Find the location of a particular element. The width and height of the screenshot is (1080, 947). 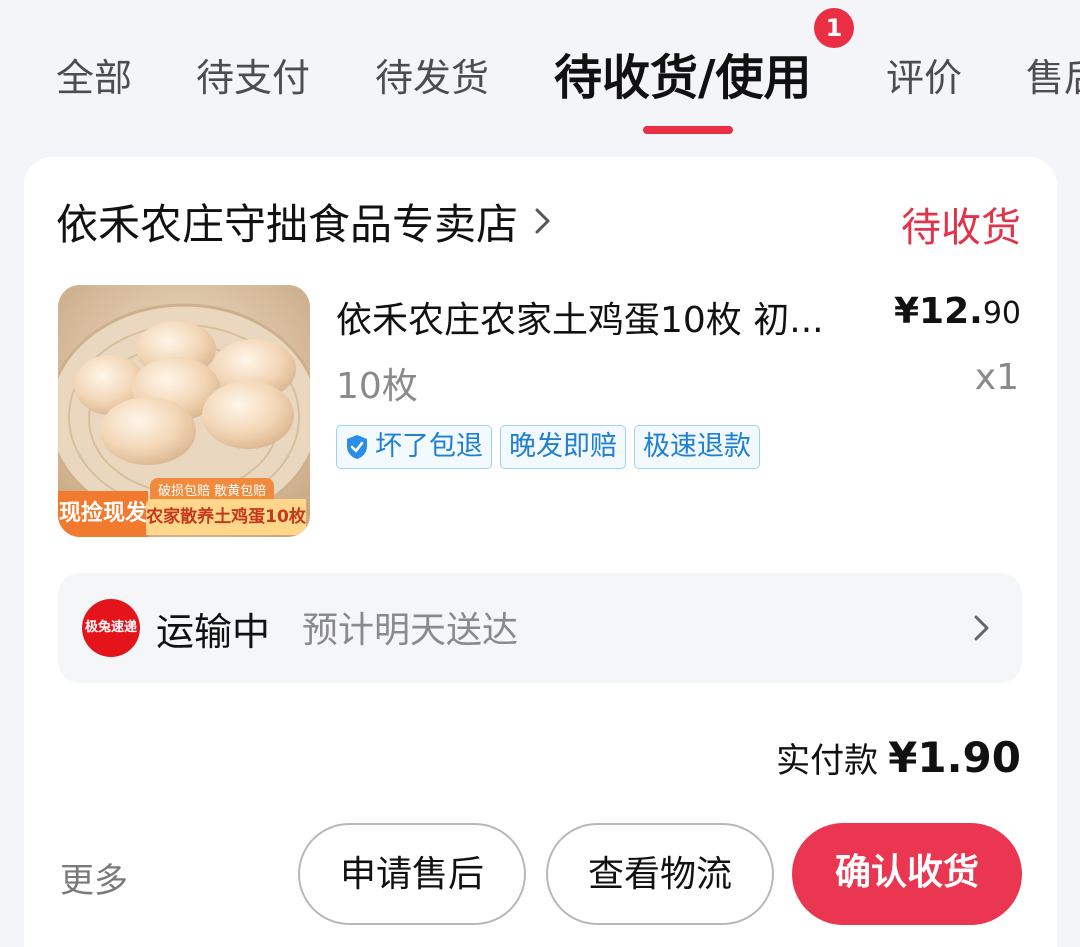

price-integer: 12. is located at coordinates (951, 311).